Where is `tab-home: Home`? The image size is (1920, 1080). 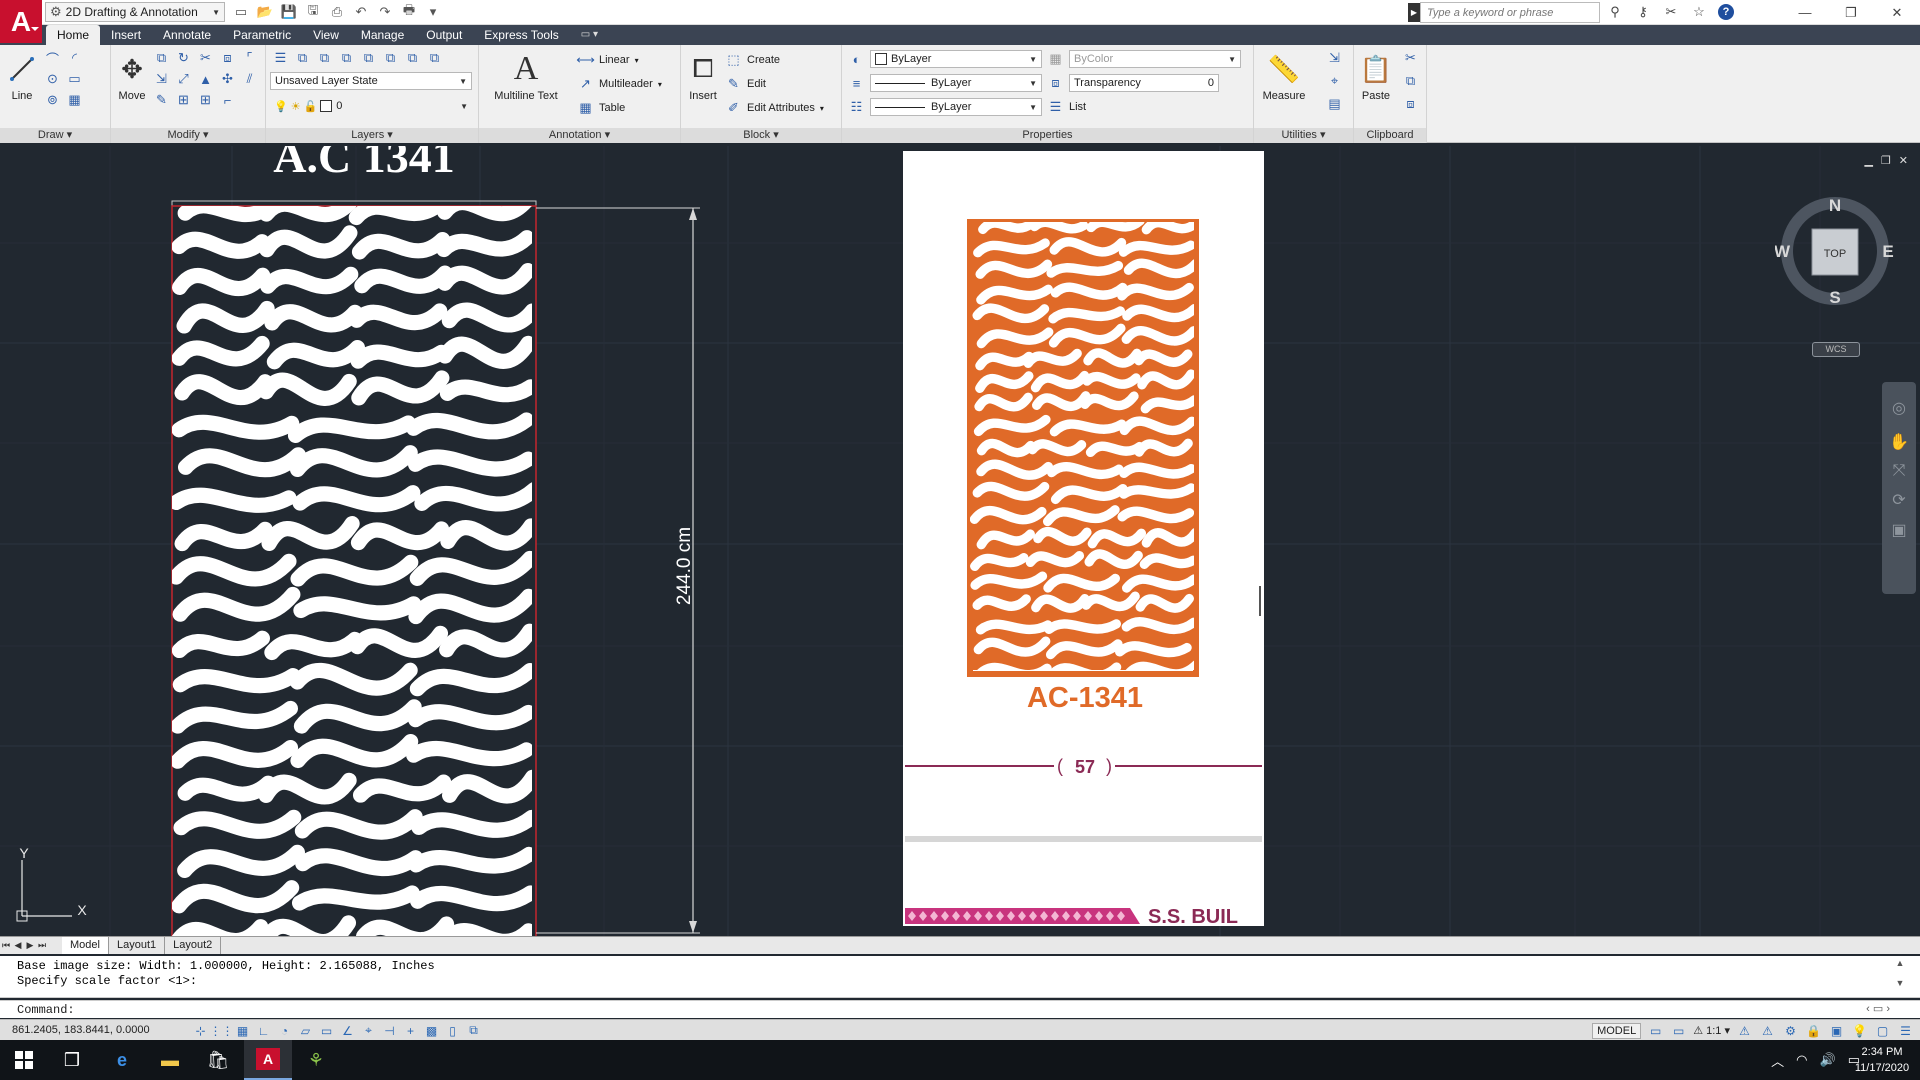
tab-home: Home is located at coordinates (73, 35).